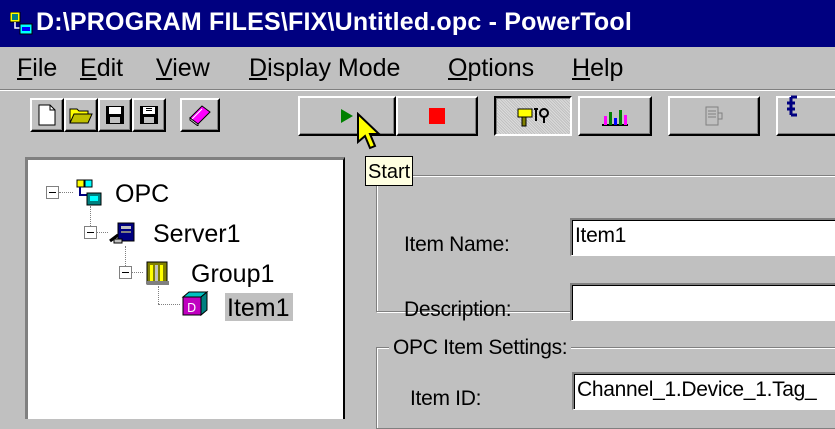  Describe the element at coordinates (597, 68) in the screenshot. I see `menu-help: Help` at that location.